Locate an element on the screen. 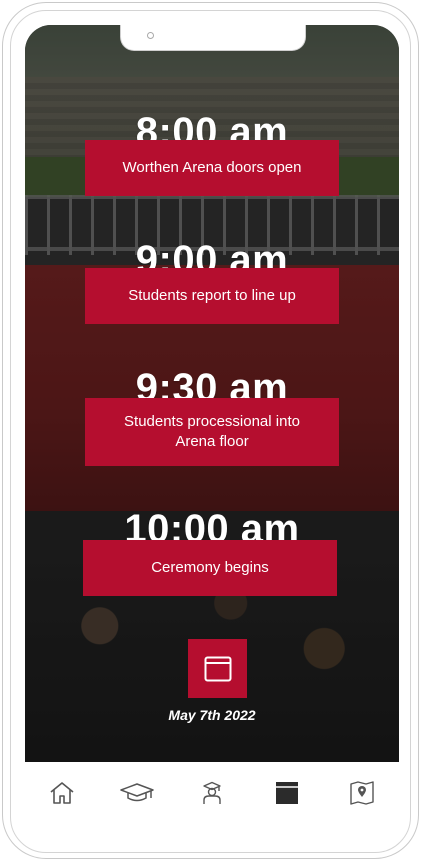  graduation-cap-icon is located at coordinates (137, 792).